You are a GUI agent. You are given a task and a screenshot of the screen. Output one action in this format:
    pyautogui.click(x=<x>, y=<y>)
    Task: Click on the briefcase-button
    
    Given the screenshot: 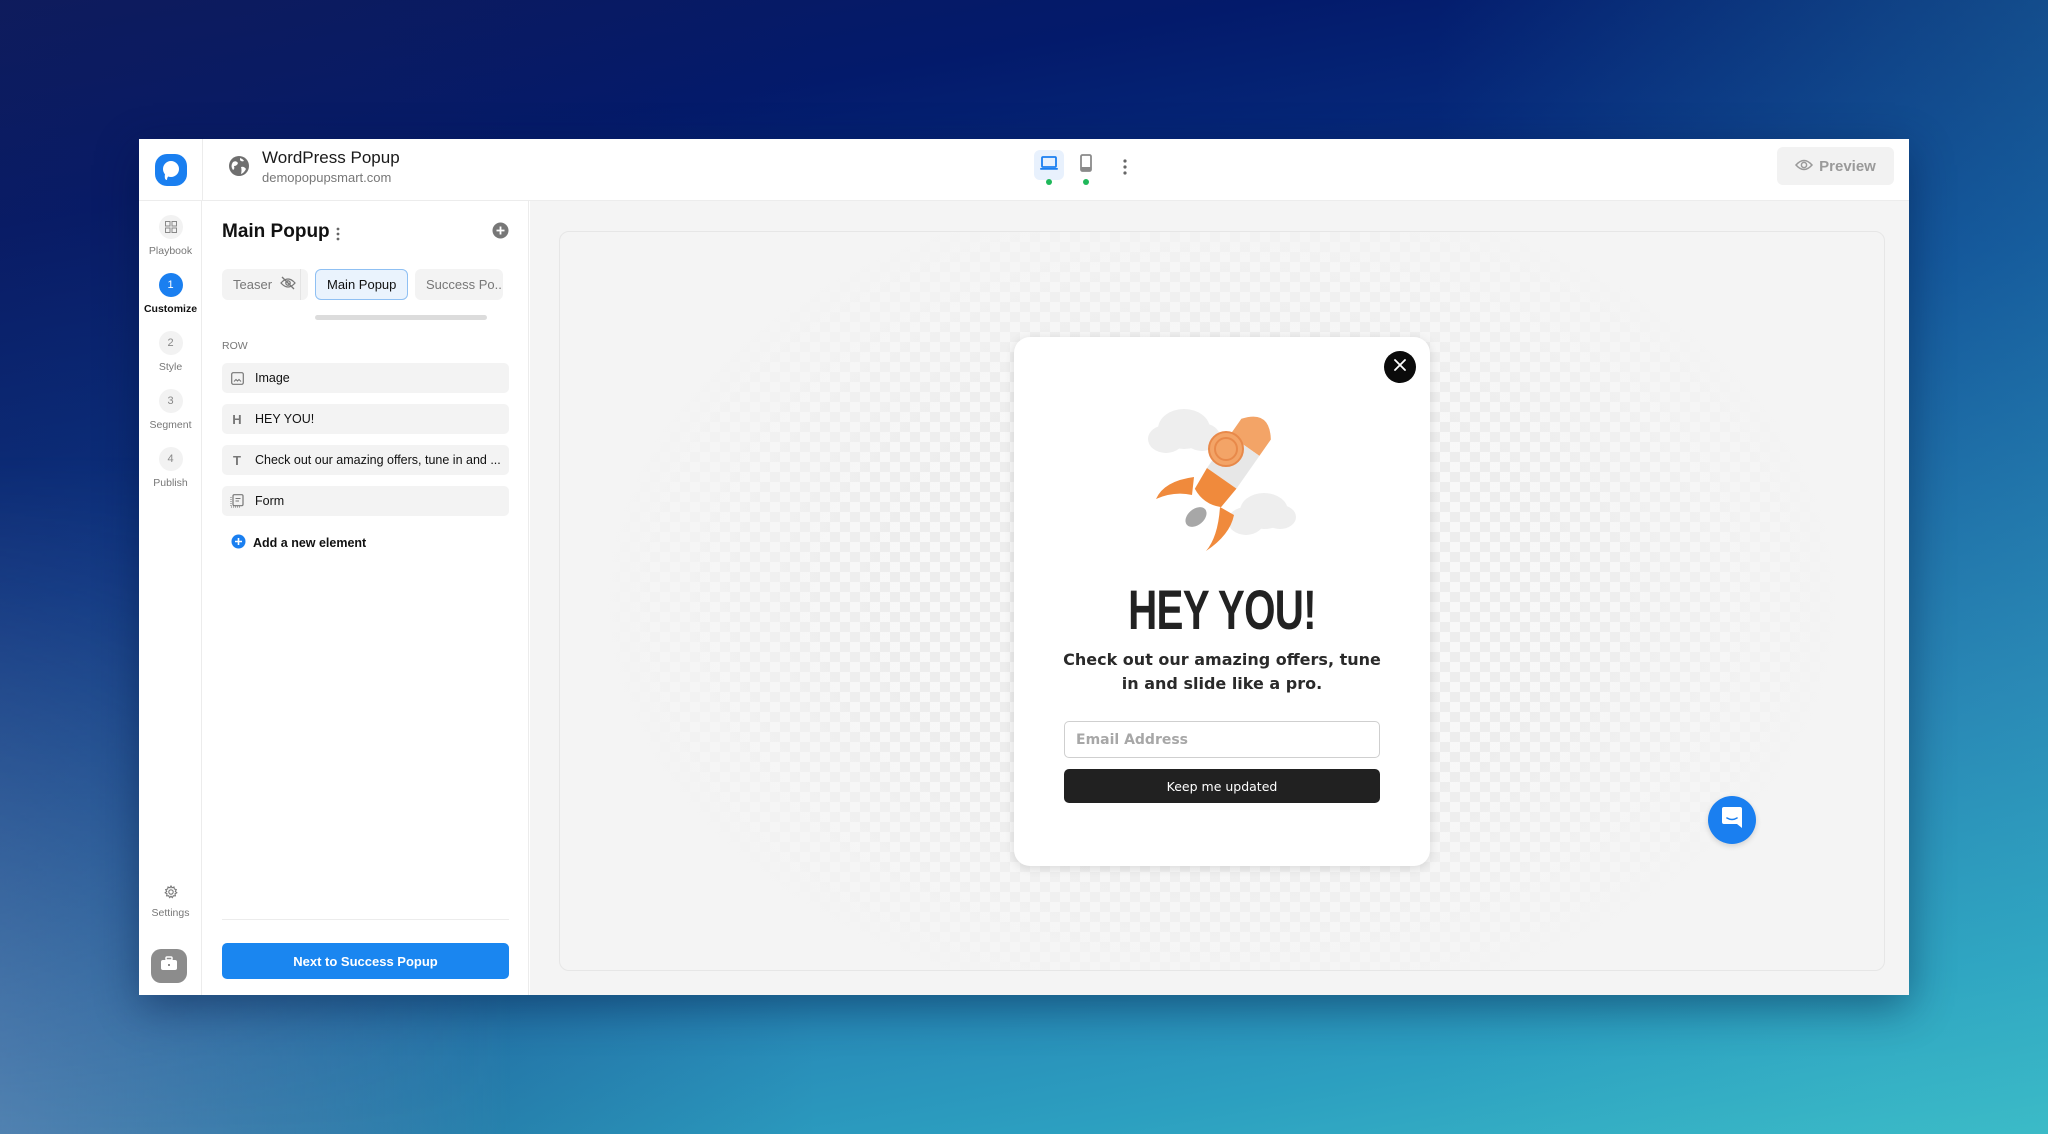 What is the action you would take?
    pyautogui.click(x=169, y=966)
    